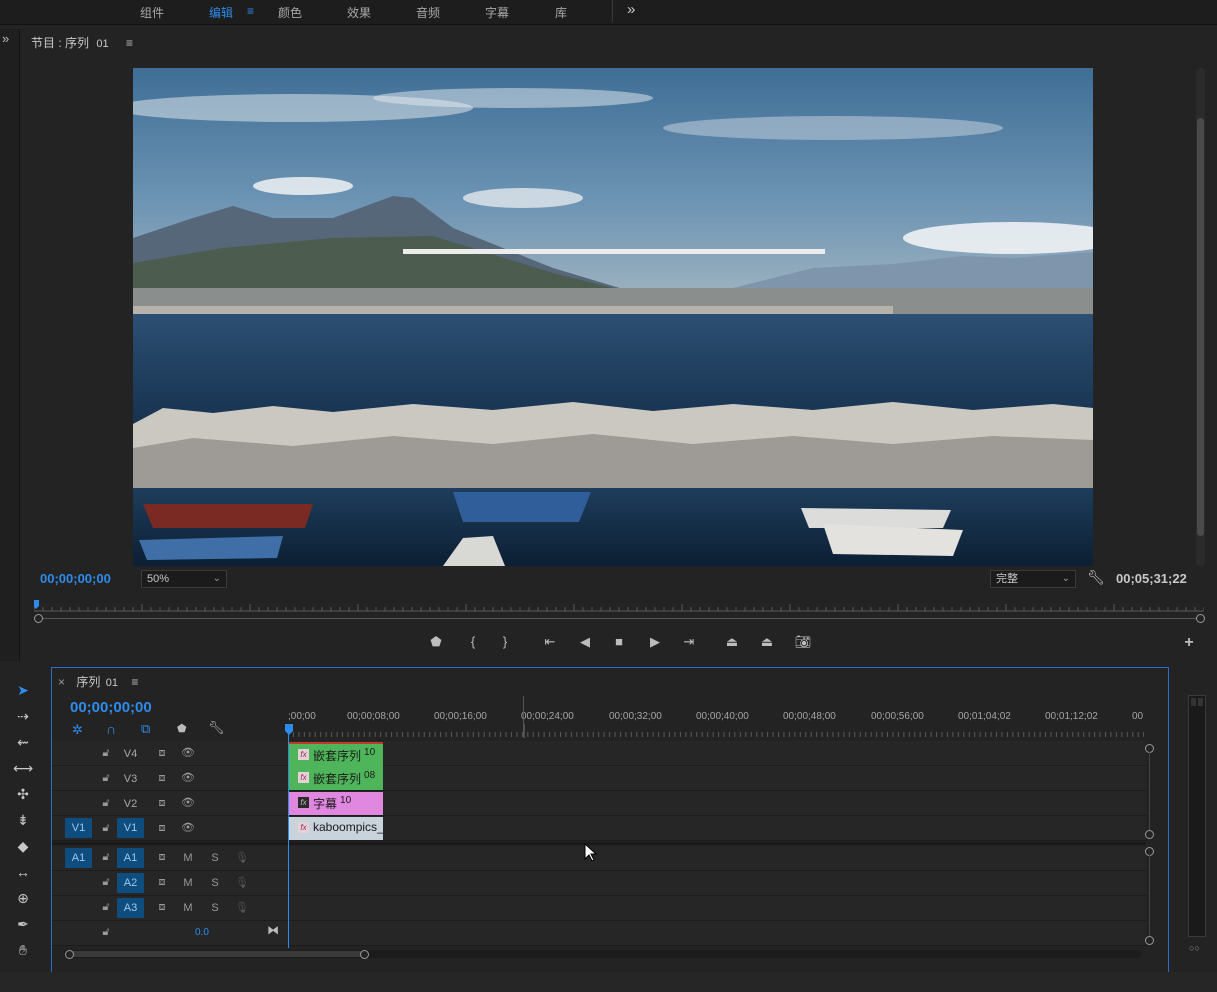 The width and height of the screenshot is (1217, 992). What do you see at coordinates (77, 730) in the screenshot?
I see `snap-nest-icon: ✲` at bounding box center [77, 730].